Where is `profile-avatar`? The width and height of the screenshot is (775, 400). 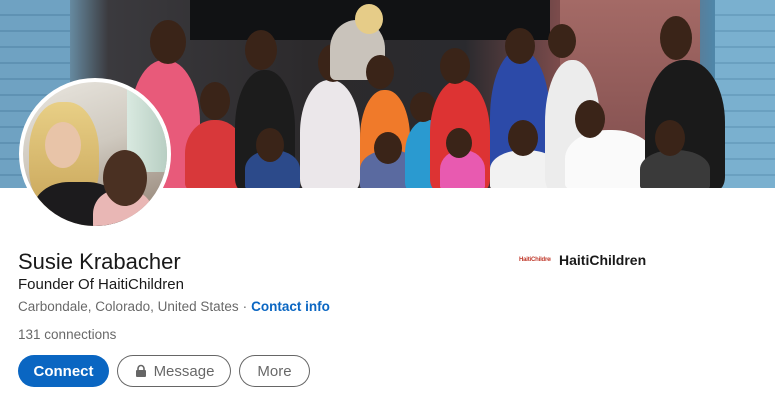 profile-avatar is located at coordinates (95, 154).